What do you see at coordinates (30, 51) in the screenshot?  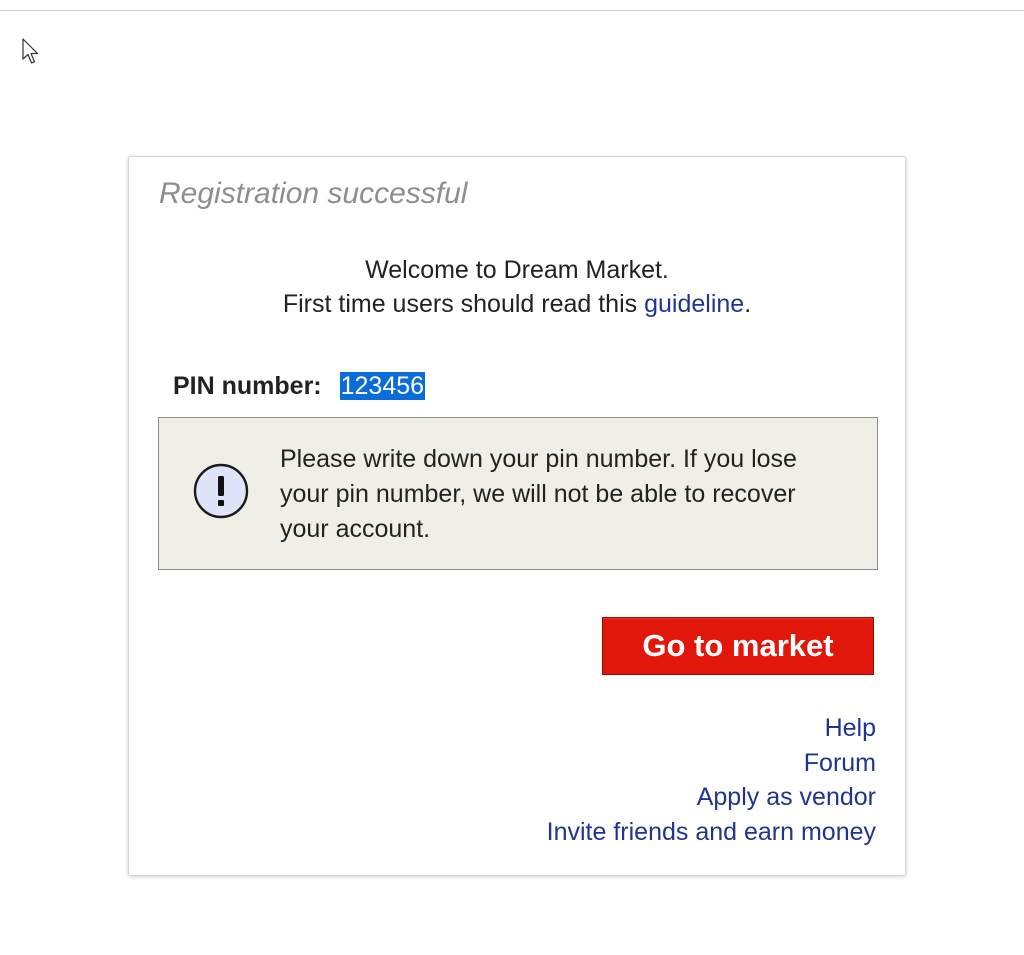 I see `mouse-cursor-icon` at bounding box center [30, 51].